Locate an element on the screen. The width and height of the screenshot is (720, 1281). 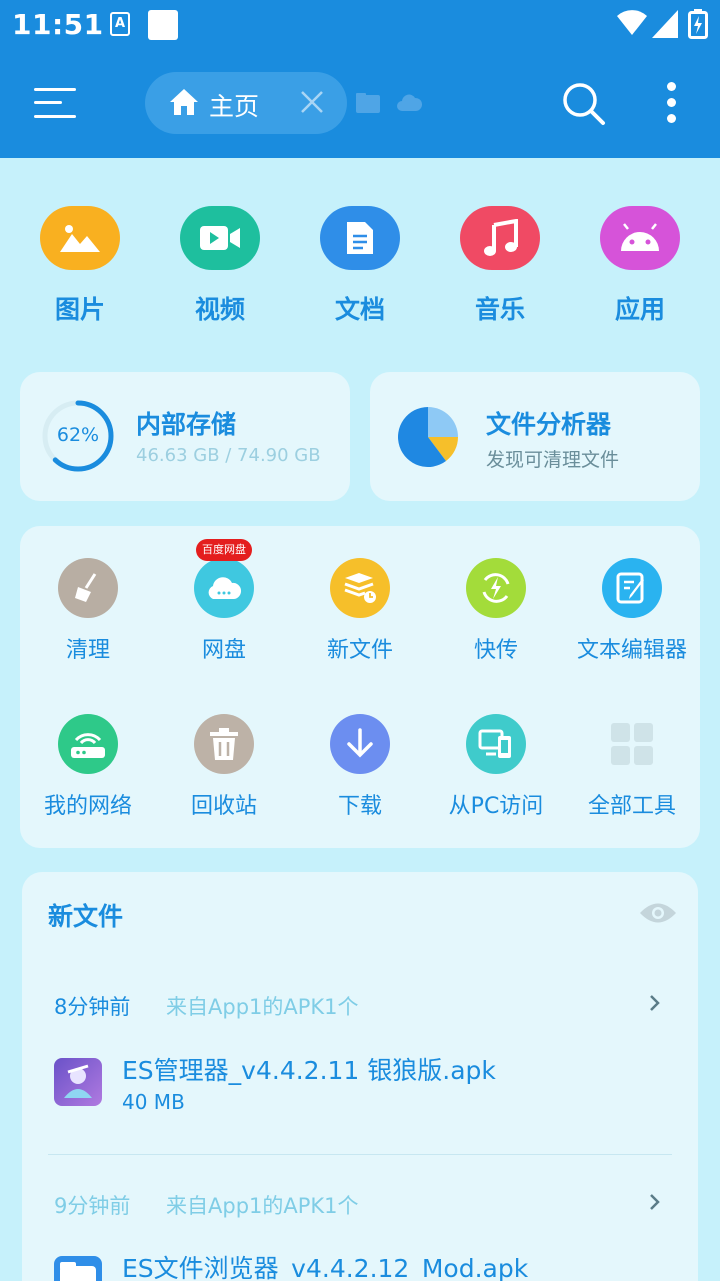
broom-icon is located at coordinates (88, 588).